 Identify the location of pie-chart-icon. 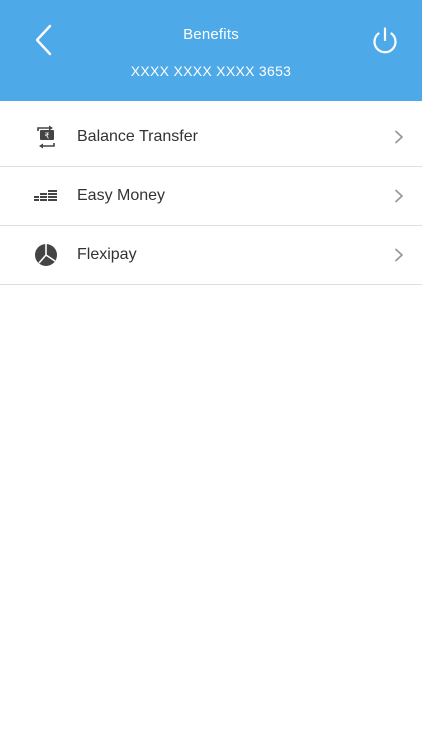
(46, 255).